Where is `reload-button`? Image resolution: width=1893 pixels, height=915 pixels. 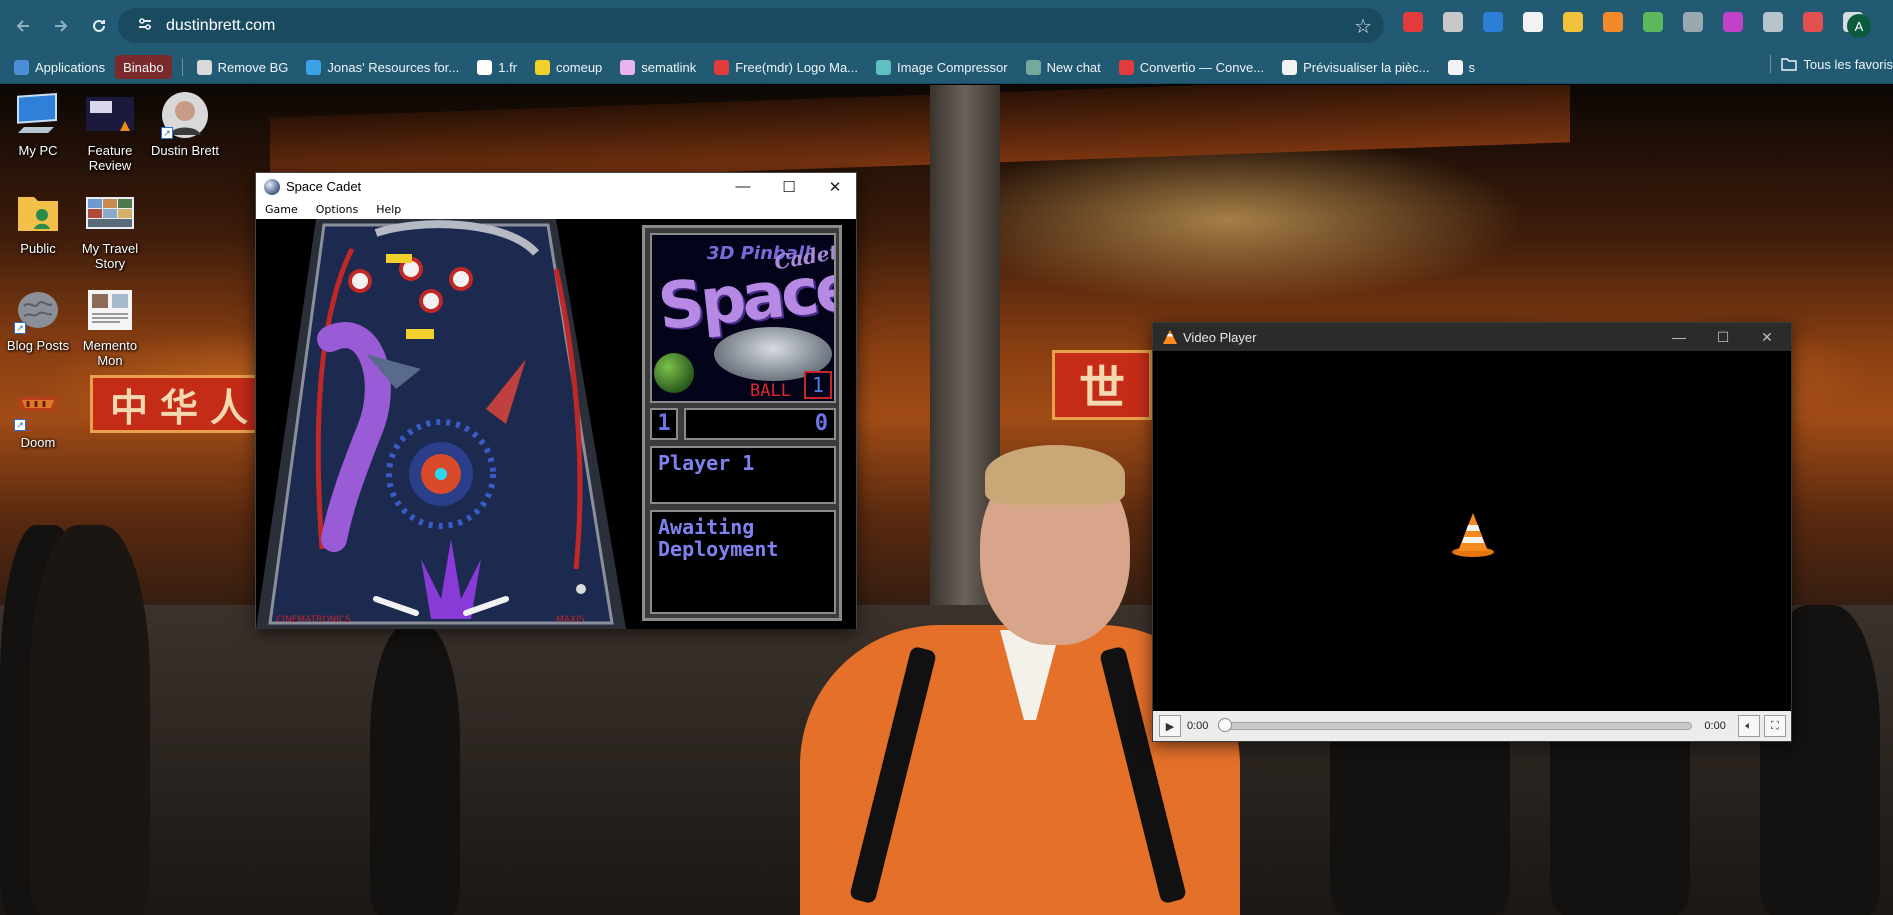 reload-button is located at coordinates (99, 26).